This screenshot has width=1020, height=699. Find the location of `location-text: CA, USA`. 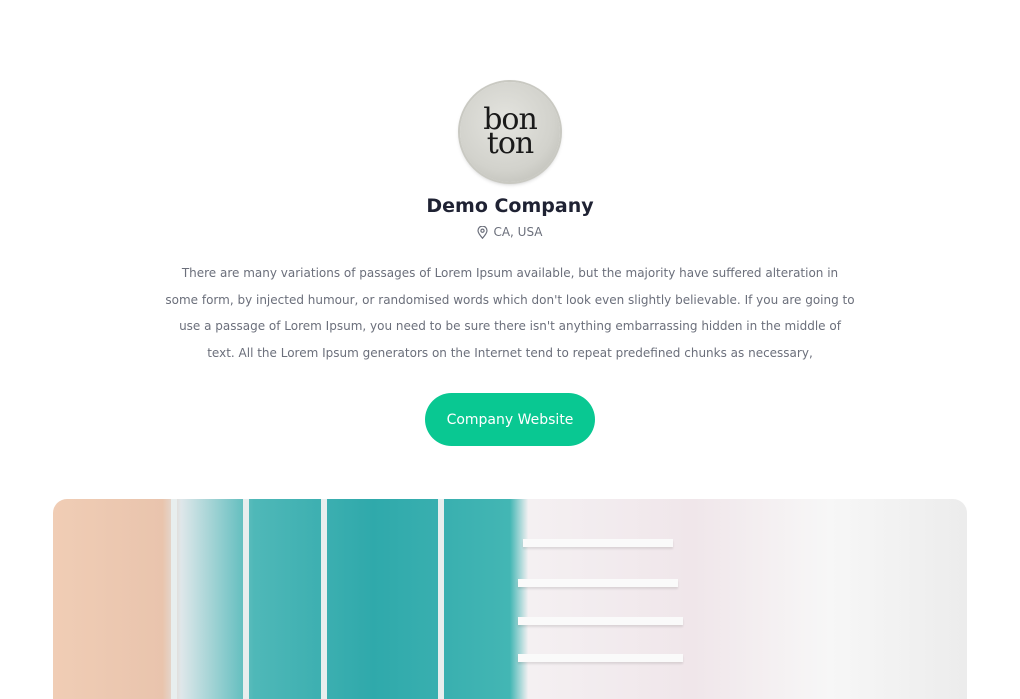

location-text: CA, USA is located at coordinates (518, 232).